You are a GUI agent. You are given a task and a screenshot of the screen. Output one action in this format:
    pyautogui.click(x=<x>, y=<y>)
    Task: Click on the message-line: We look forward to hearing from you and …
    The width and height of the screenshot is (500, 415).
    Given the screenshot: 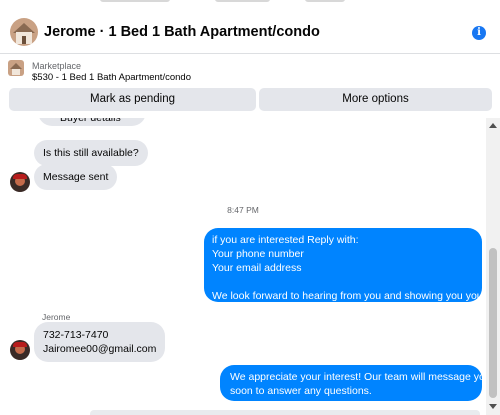 What is the action you would take?
    pyautogui.click(x=349, y=296)
    